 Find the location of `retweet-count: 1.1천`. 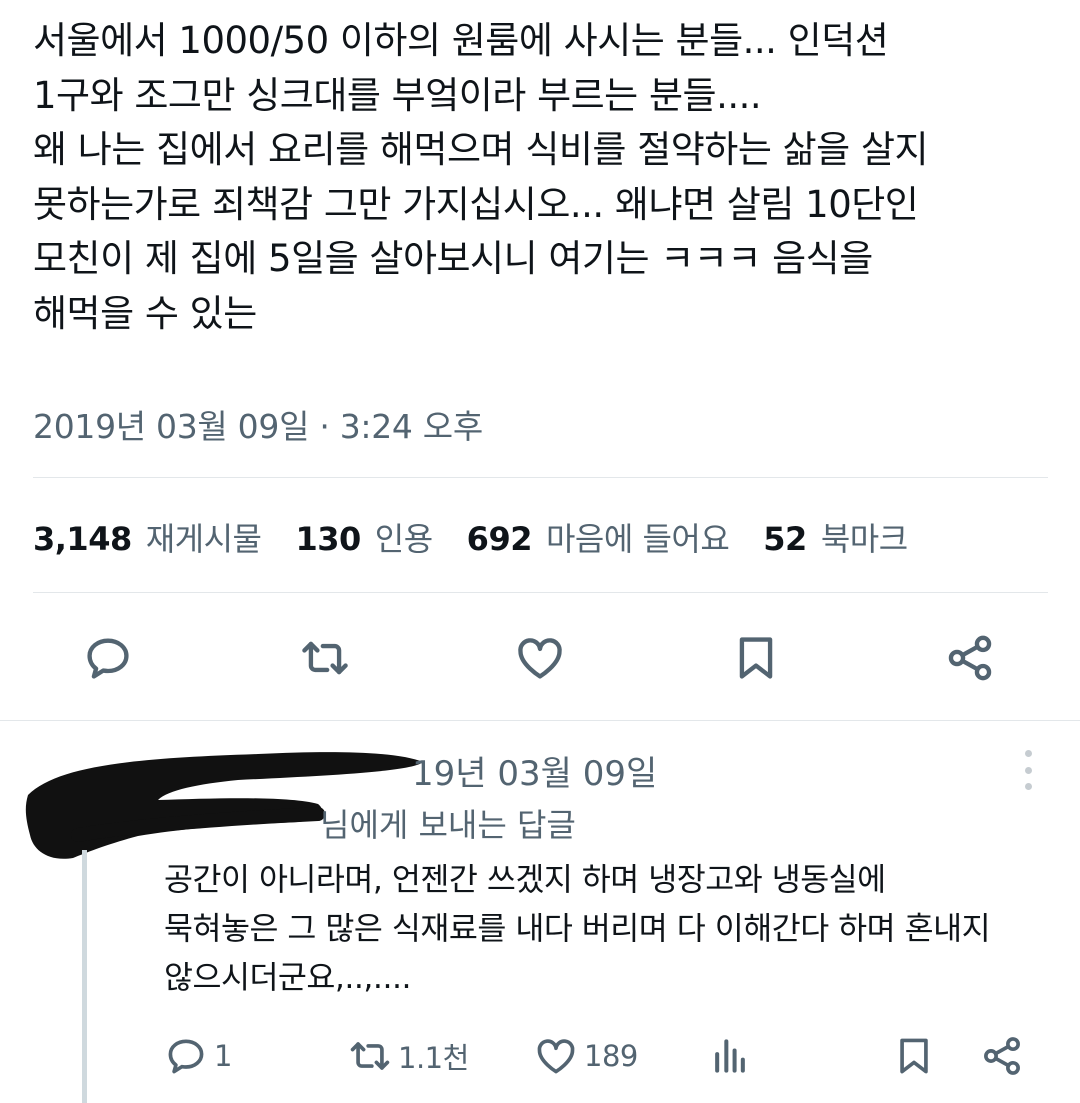

retweet-count: 1.1천 is located at coordinates (433, 1058).